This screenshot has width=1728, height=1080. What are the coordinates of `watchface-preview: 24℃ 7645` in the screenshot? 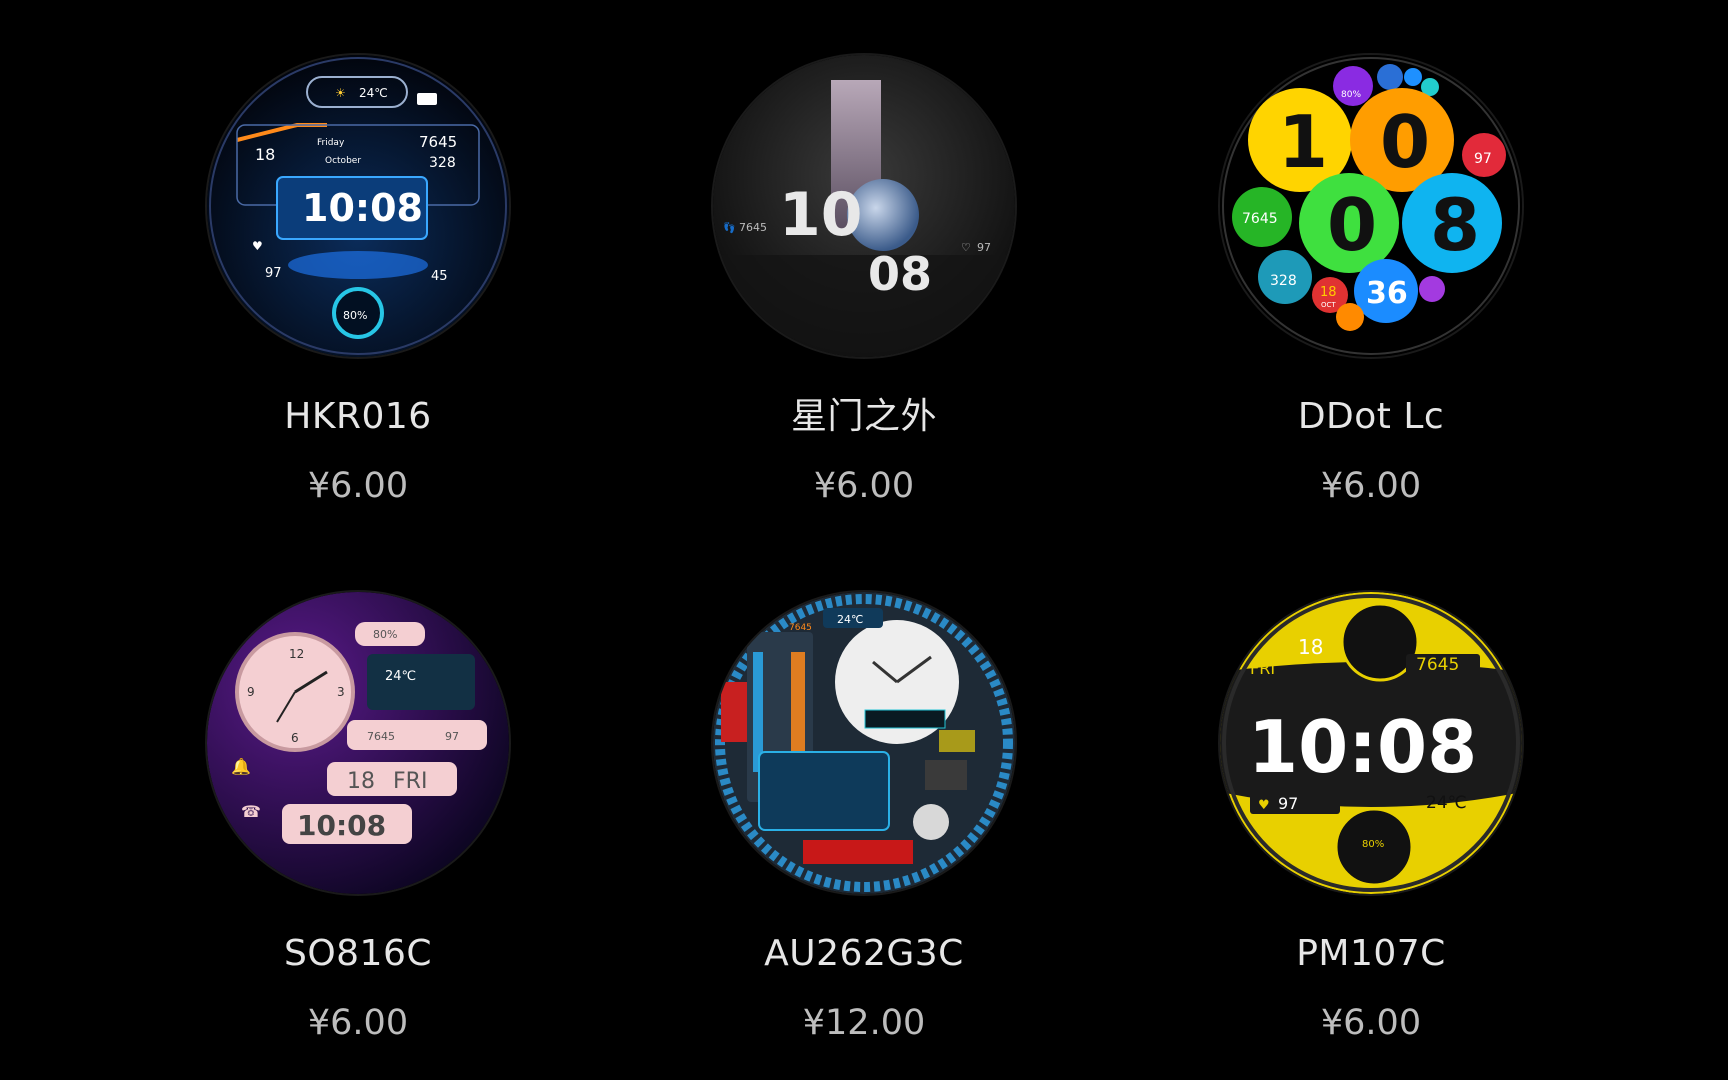 It's located at (864, 743).